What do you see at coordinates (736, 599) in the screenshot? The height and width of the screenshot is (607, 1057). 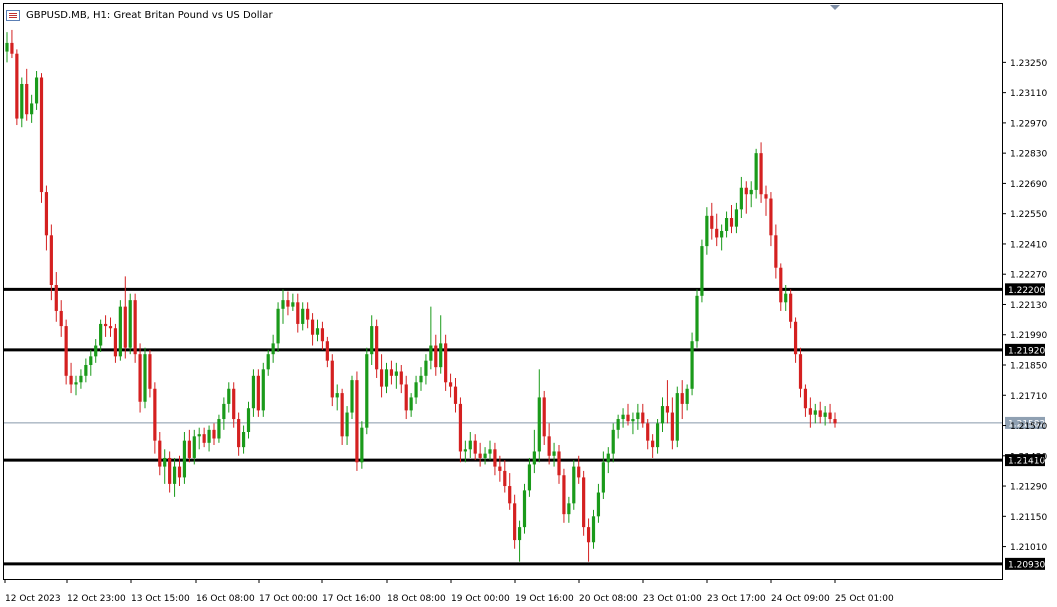 I see `x-tick-label: 23 Oct 17:00` at bounding box center [736, 599].